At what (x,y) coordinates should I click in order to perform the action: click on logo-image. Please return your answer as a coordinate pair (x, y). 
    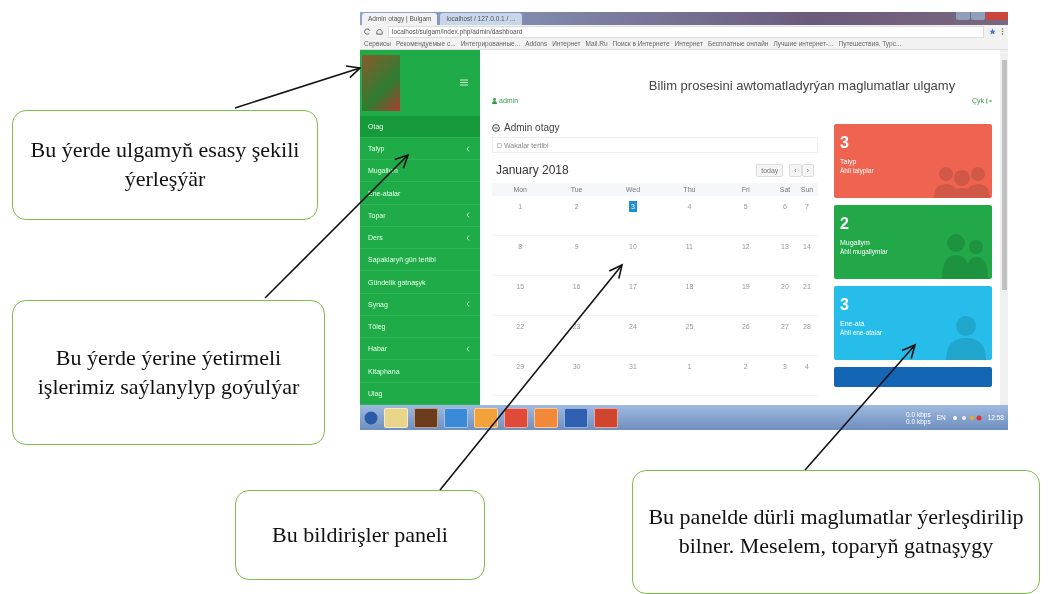
    Looking at the image, I should click on (381, 82).